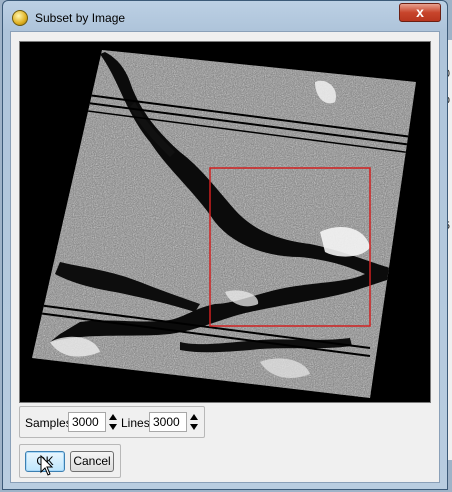 This screenshot has width=452, height=492. What do you see at coordinates (47, 465) in the screenshot?
I see `mouse-pointer-icon` at bounding box center [47, 465].